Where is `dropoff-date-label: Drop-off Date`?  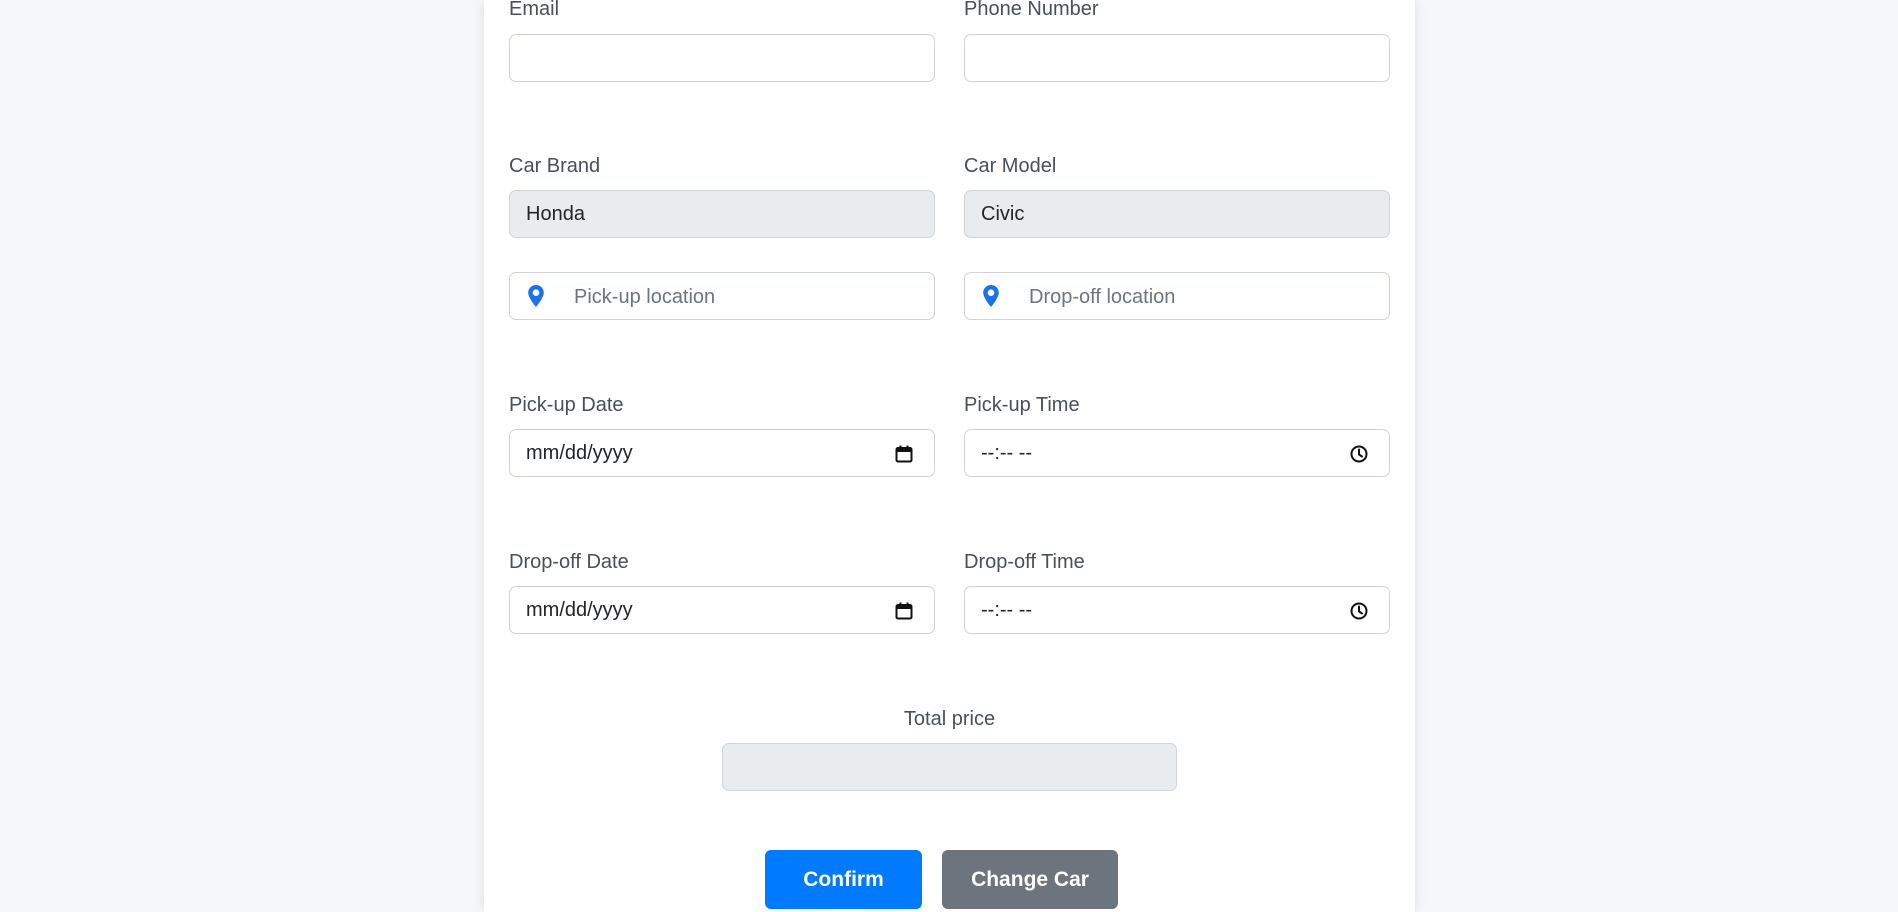
dropoff-date-label: Drop-off Date is located at coordinates (569, 562).